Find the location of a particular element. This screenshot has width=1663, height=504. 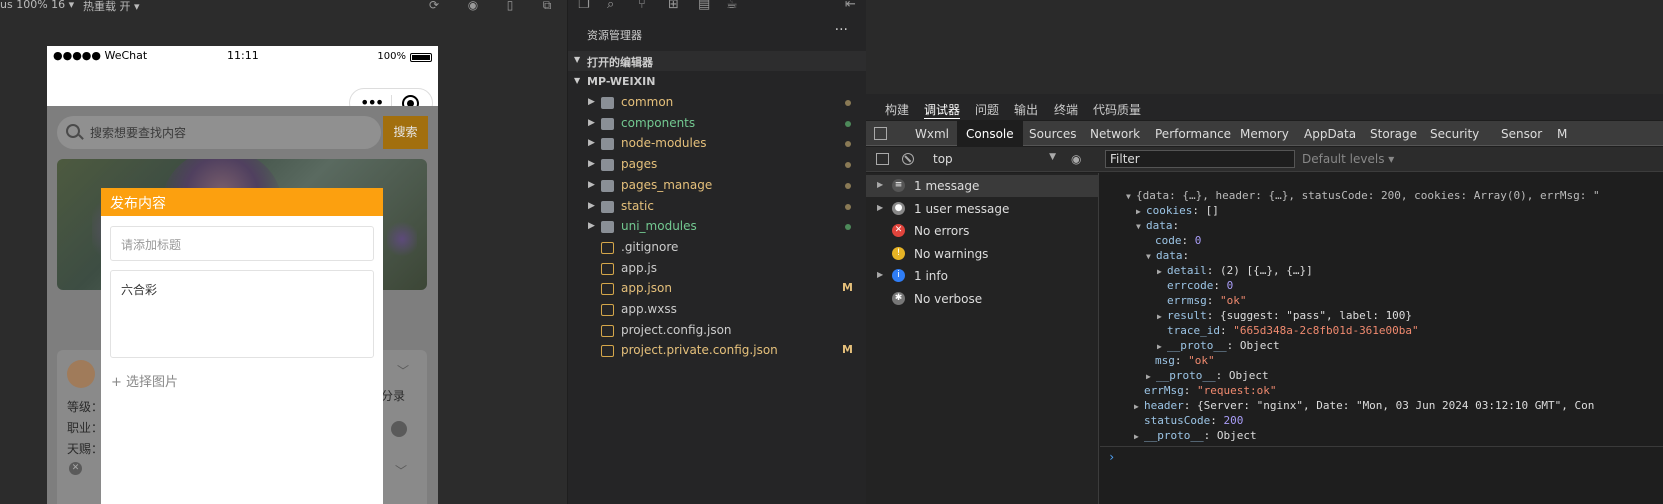

tab-more: M is located at coordinates (1562, 134).